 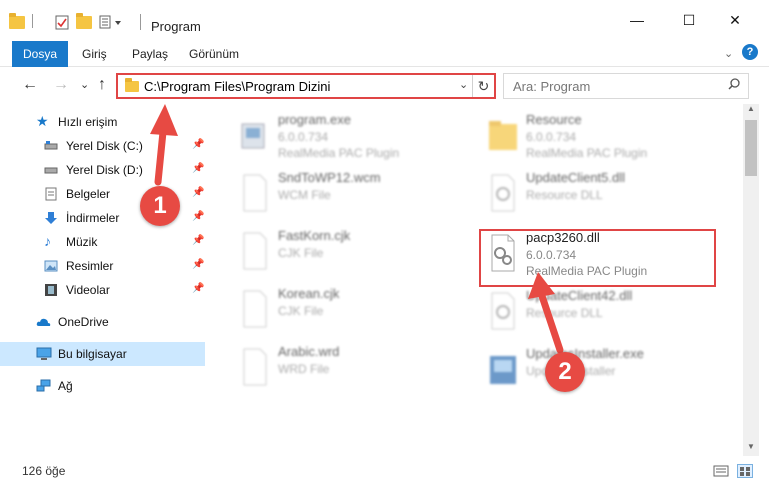 I want to click on large-icons-view-icon, so click(x=745, y=471).